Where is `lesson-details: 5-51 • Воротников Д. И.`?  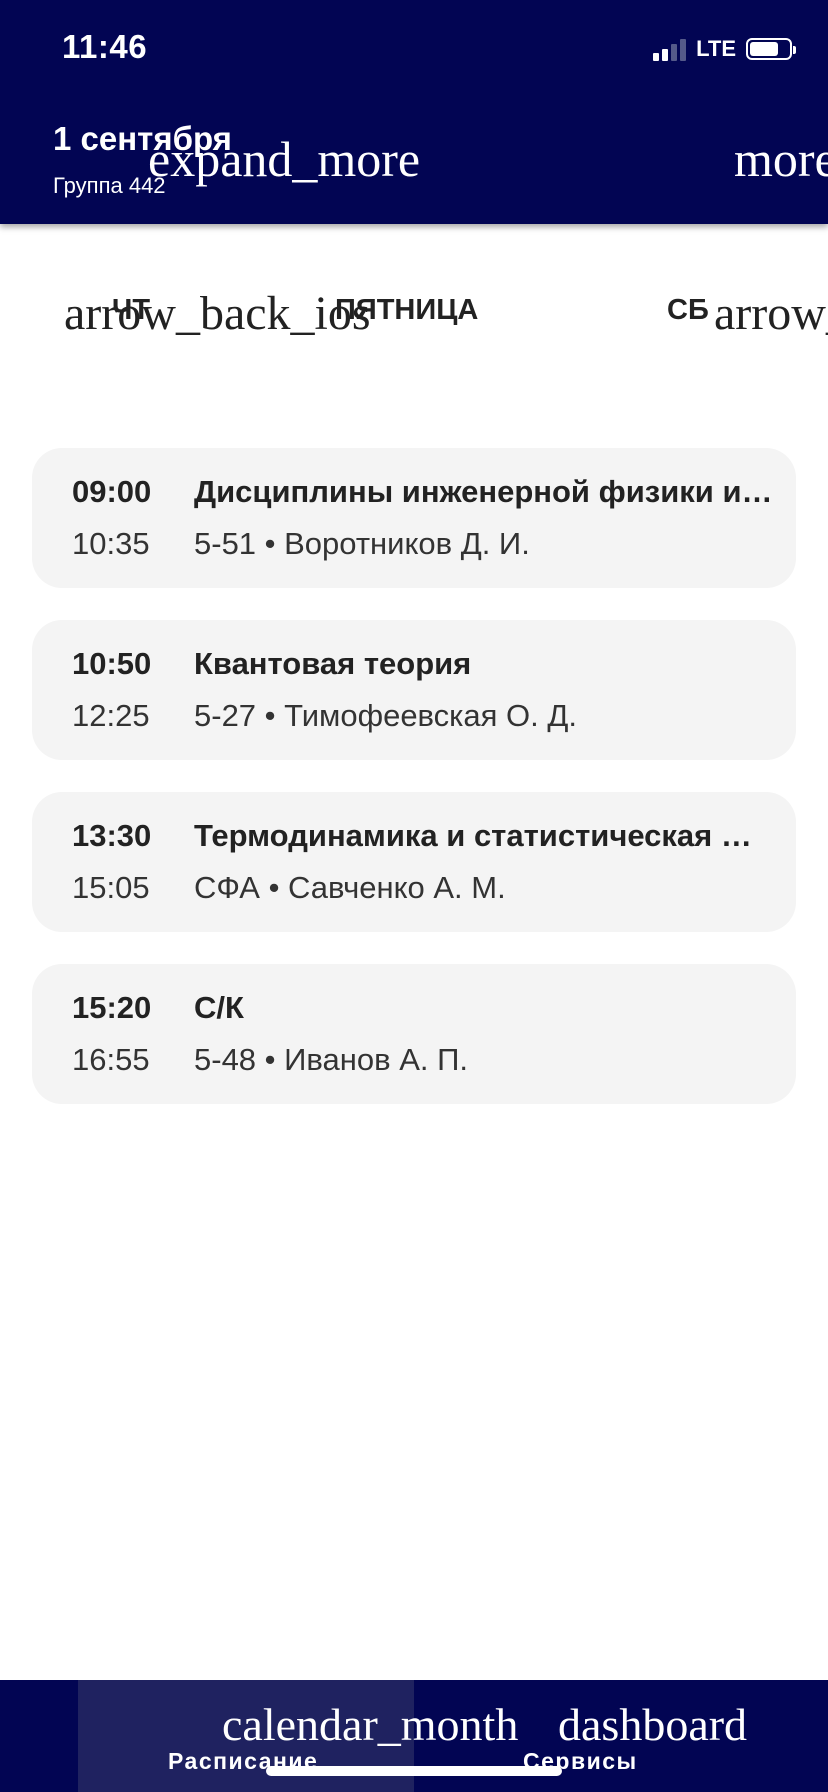 lesson-details: 5-51 • Воротников Д. И. is located at coordinates (362, 543).